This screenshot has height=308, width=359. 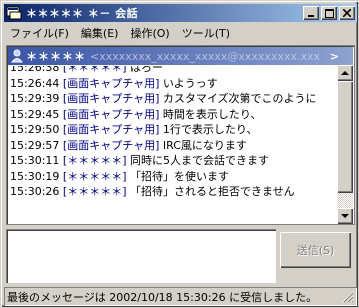 What do you see at coordinates (334, 56) in the screenshot?
I see `contact-address-end: >` at bounding box center [334, 56].